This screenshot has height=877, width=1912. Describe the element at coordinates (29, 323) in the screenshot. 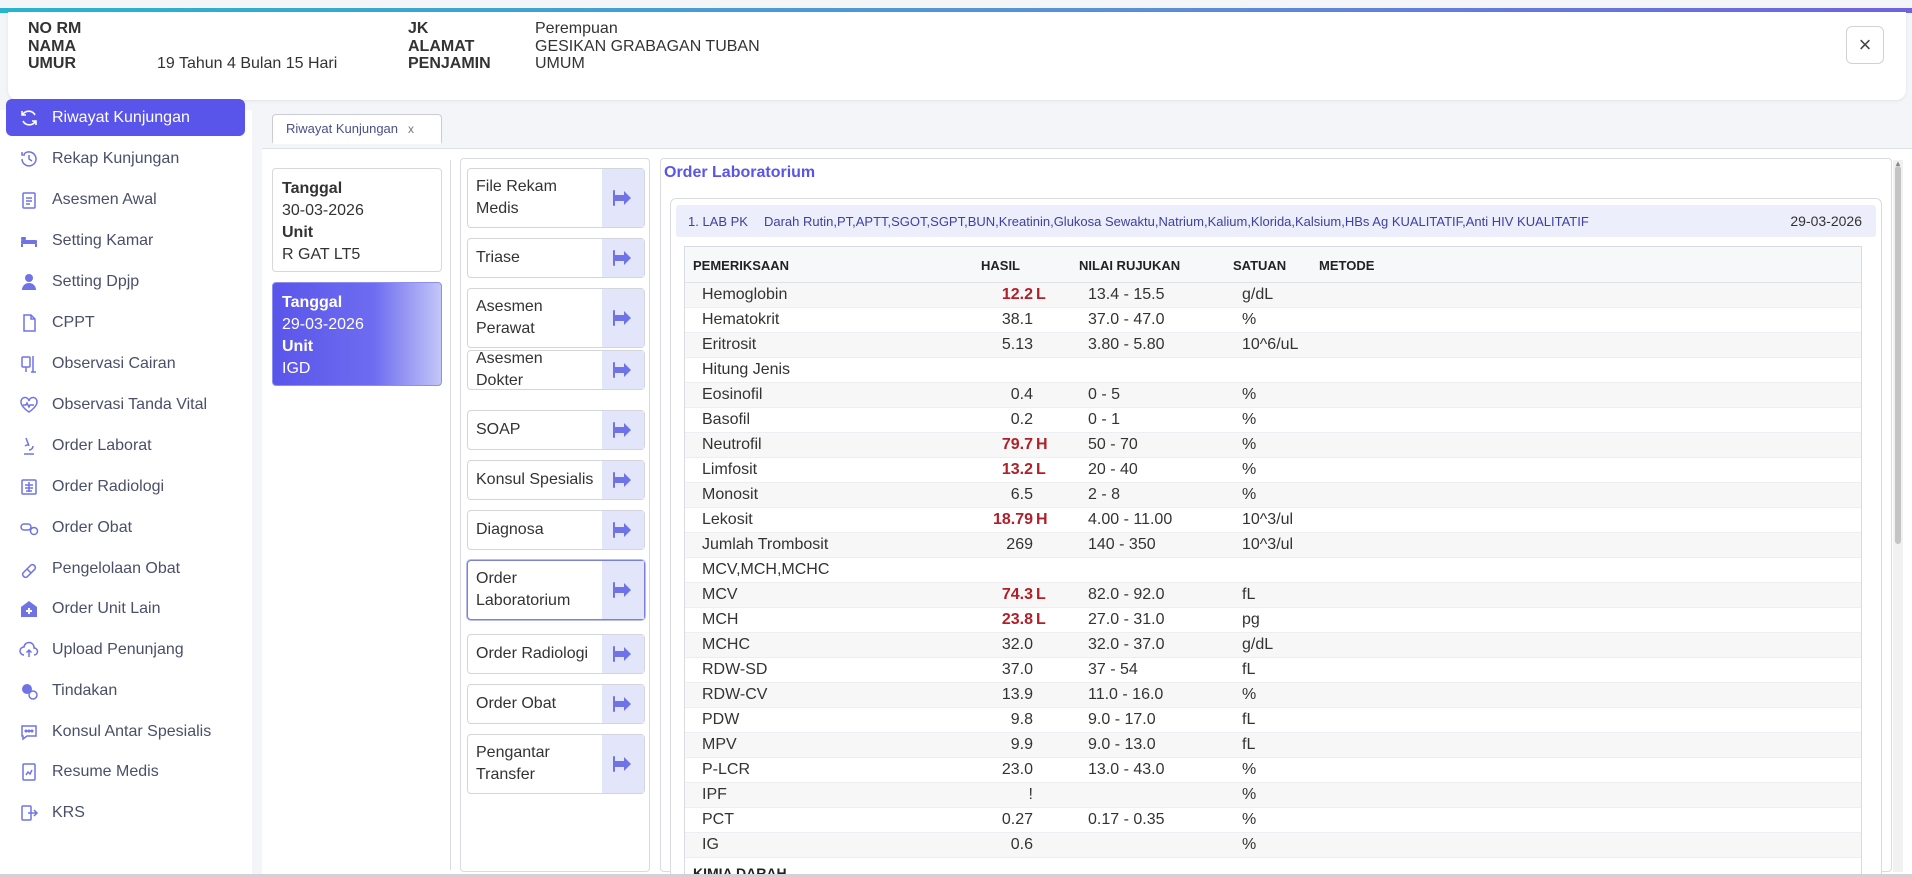

I see `document-icon` at that location.